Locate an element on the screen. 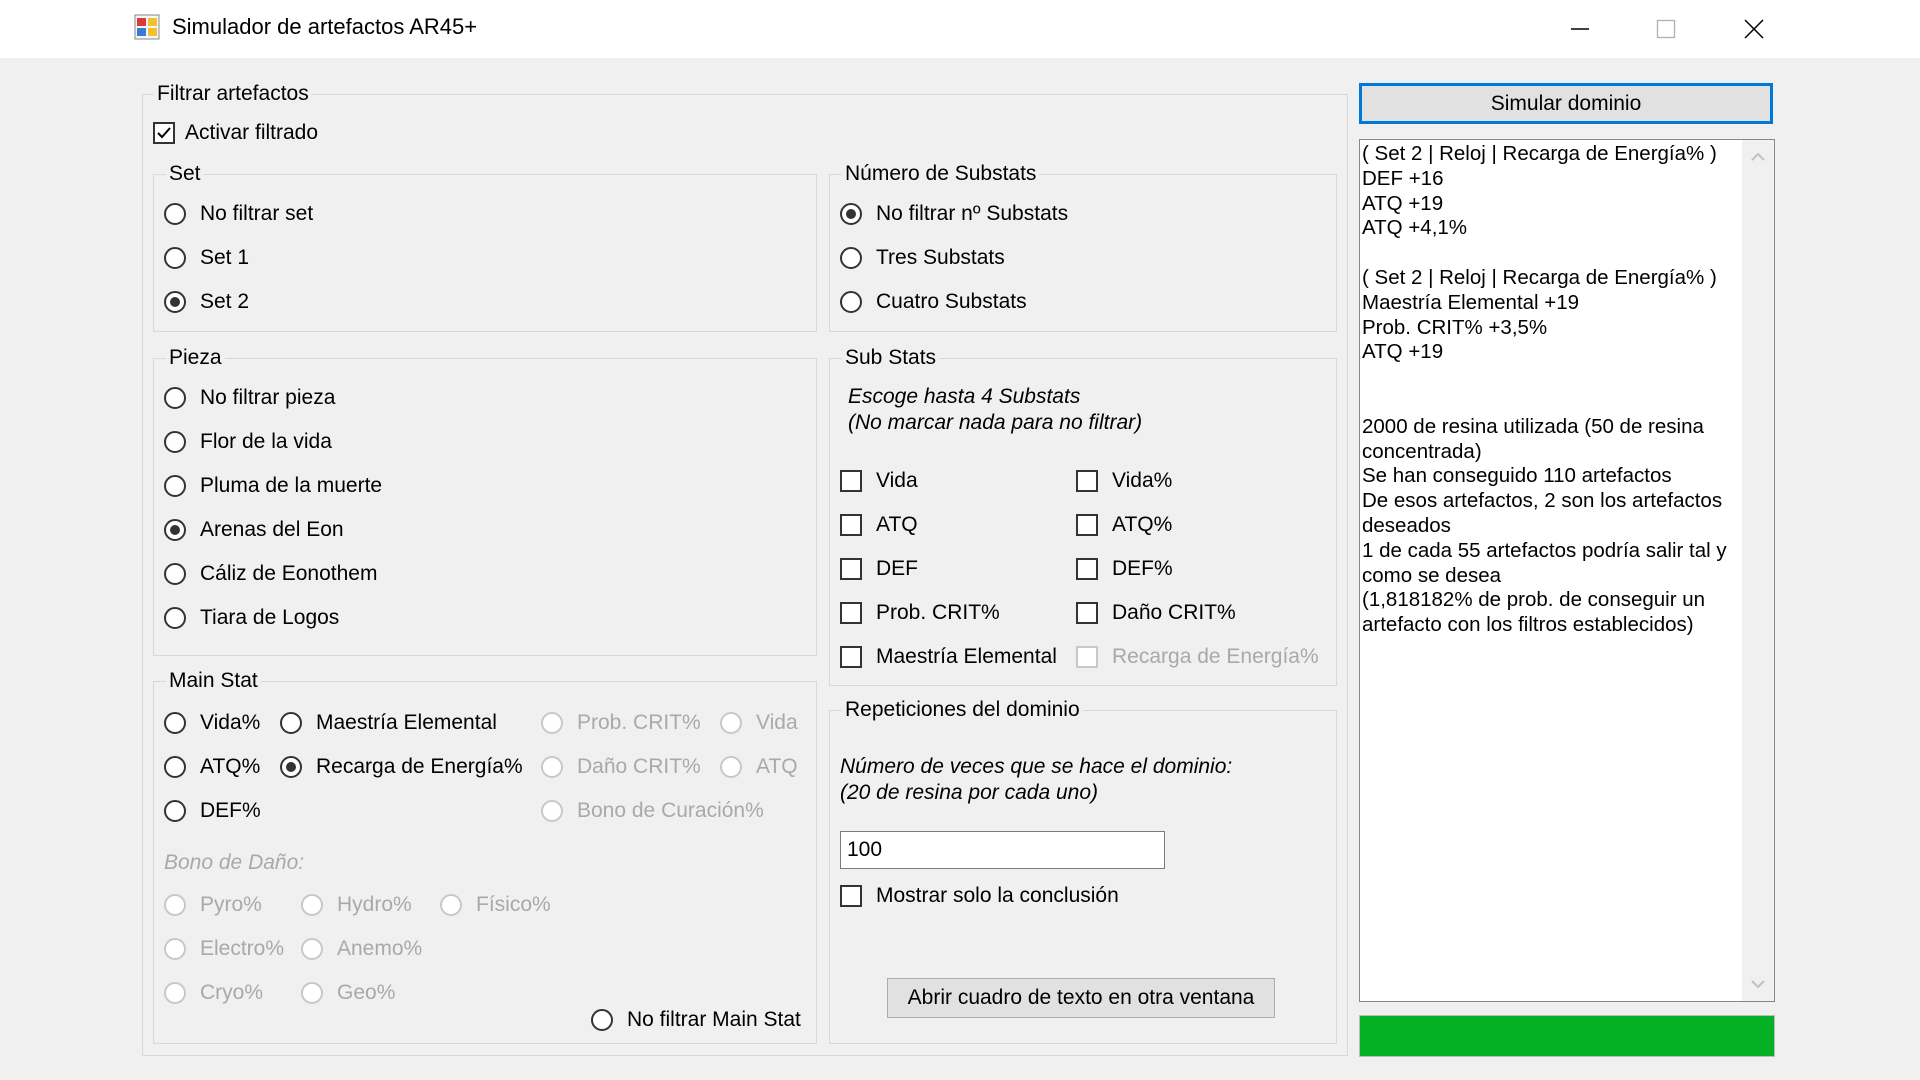 The height and width of the screenshot is (1080, 1920). radio-set-2: Set 2 is located at coordinates (206, 302).